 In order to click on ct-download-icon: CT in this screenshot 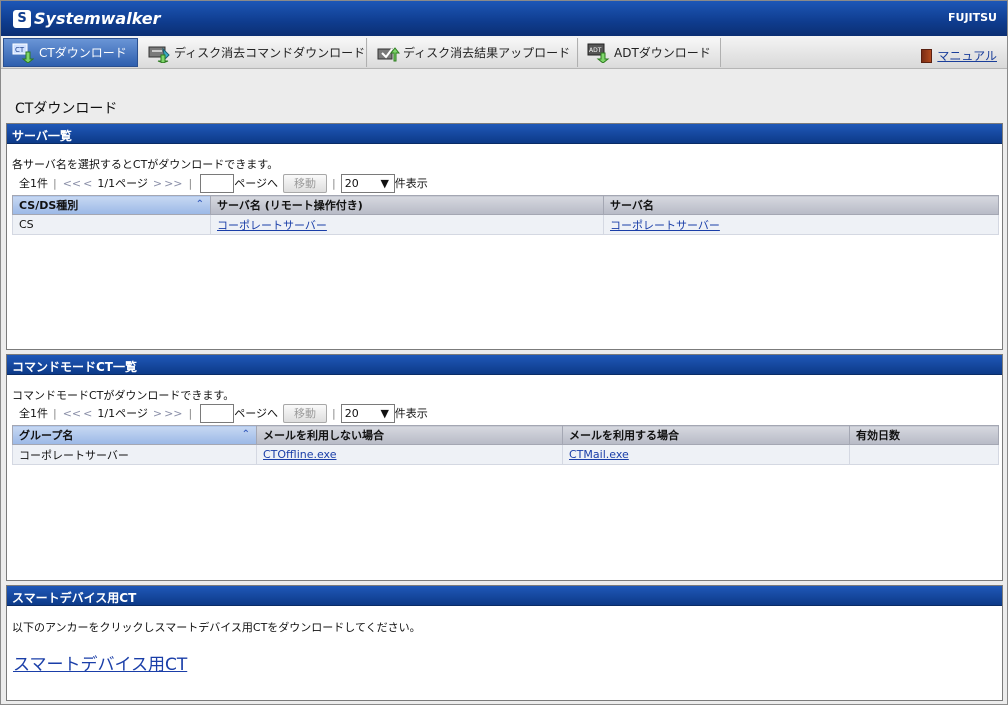, I will do `click(23, 53)`.